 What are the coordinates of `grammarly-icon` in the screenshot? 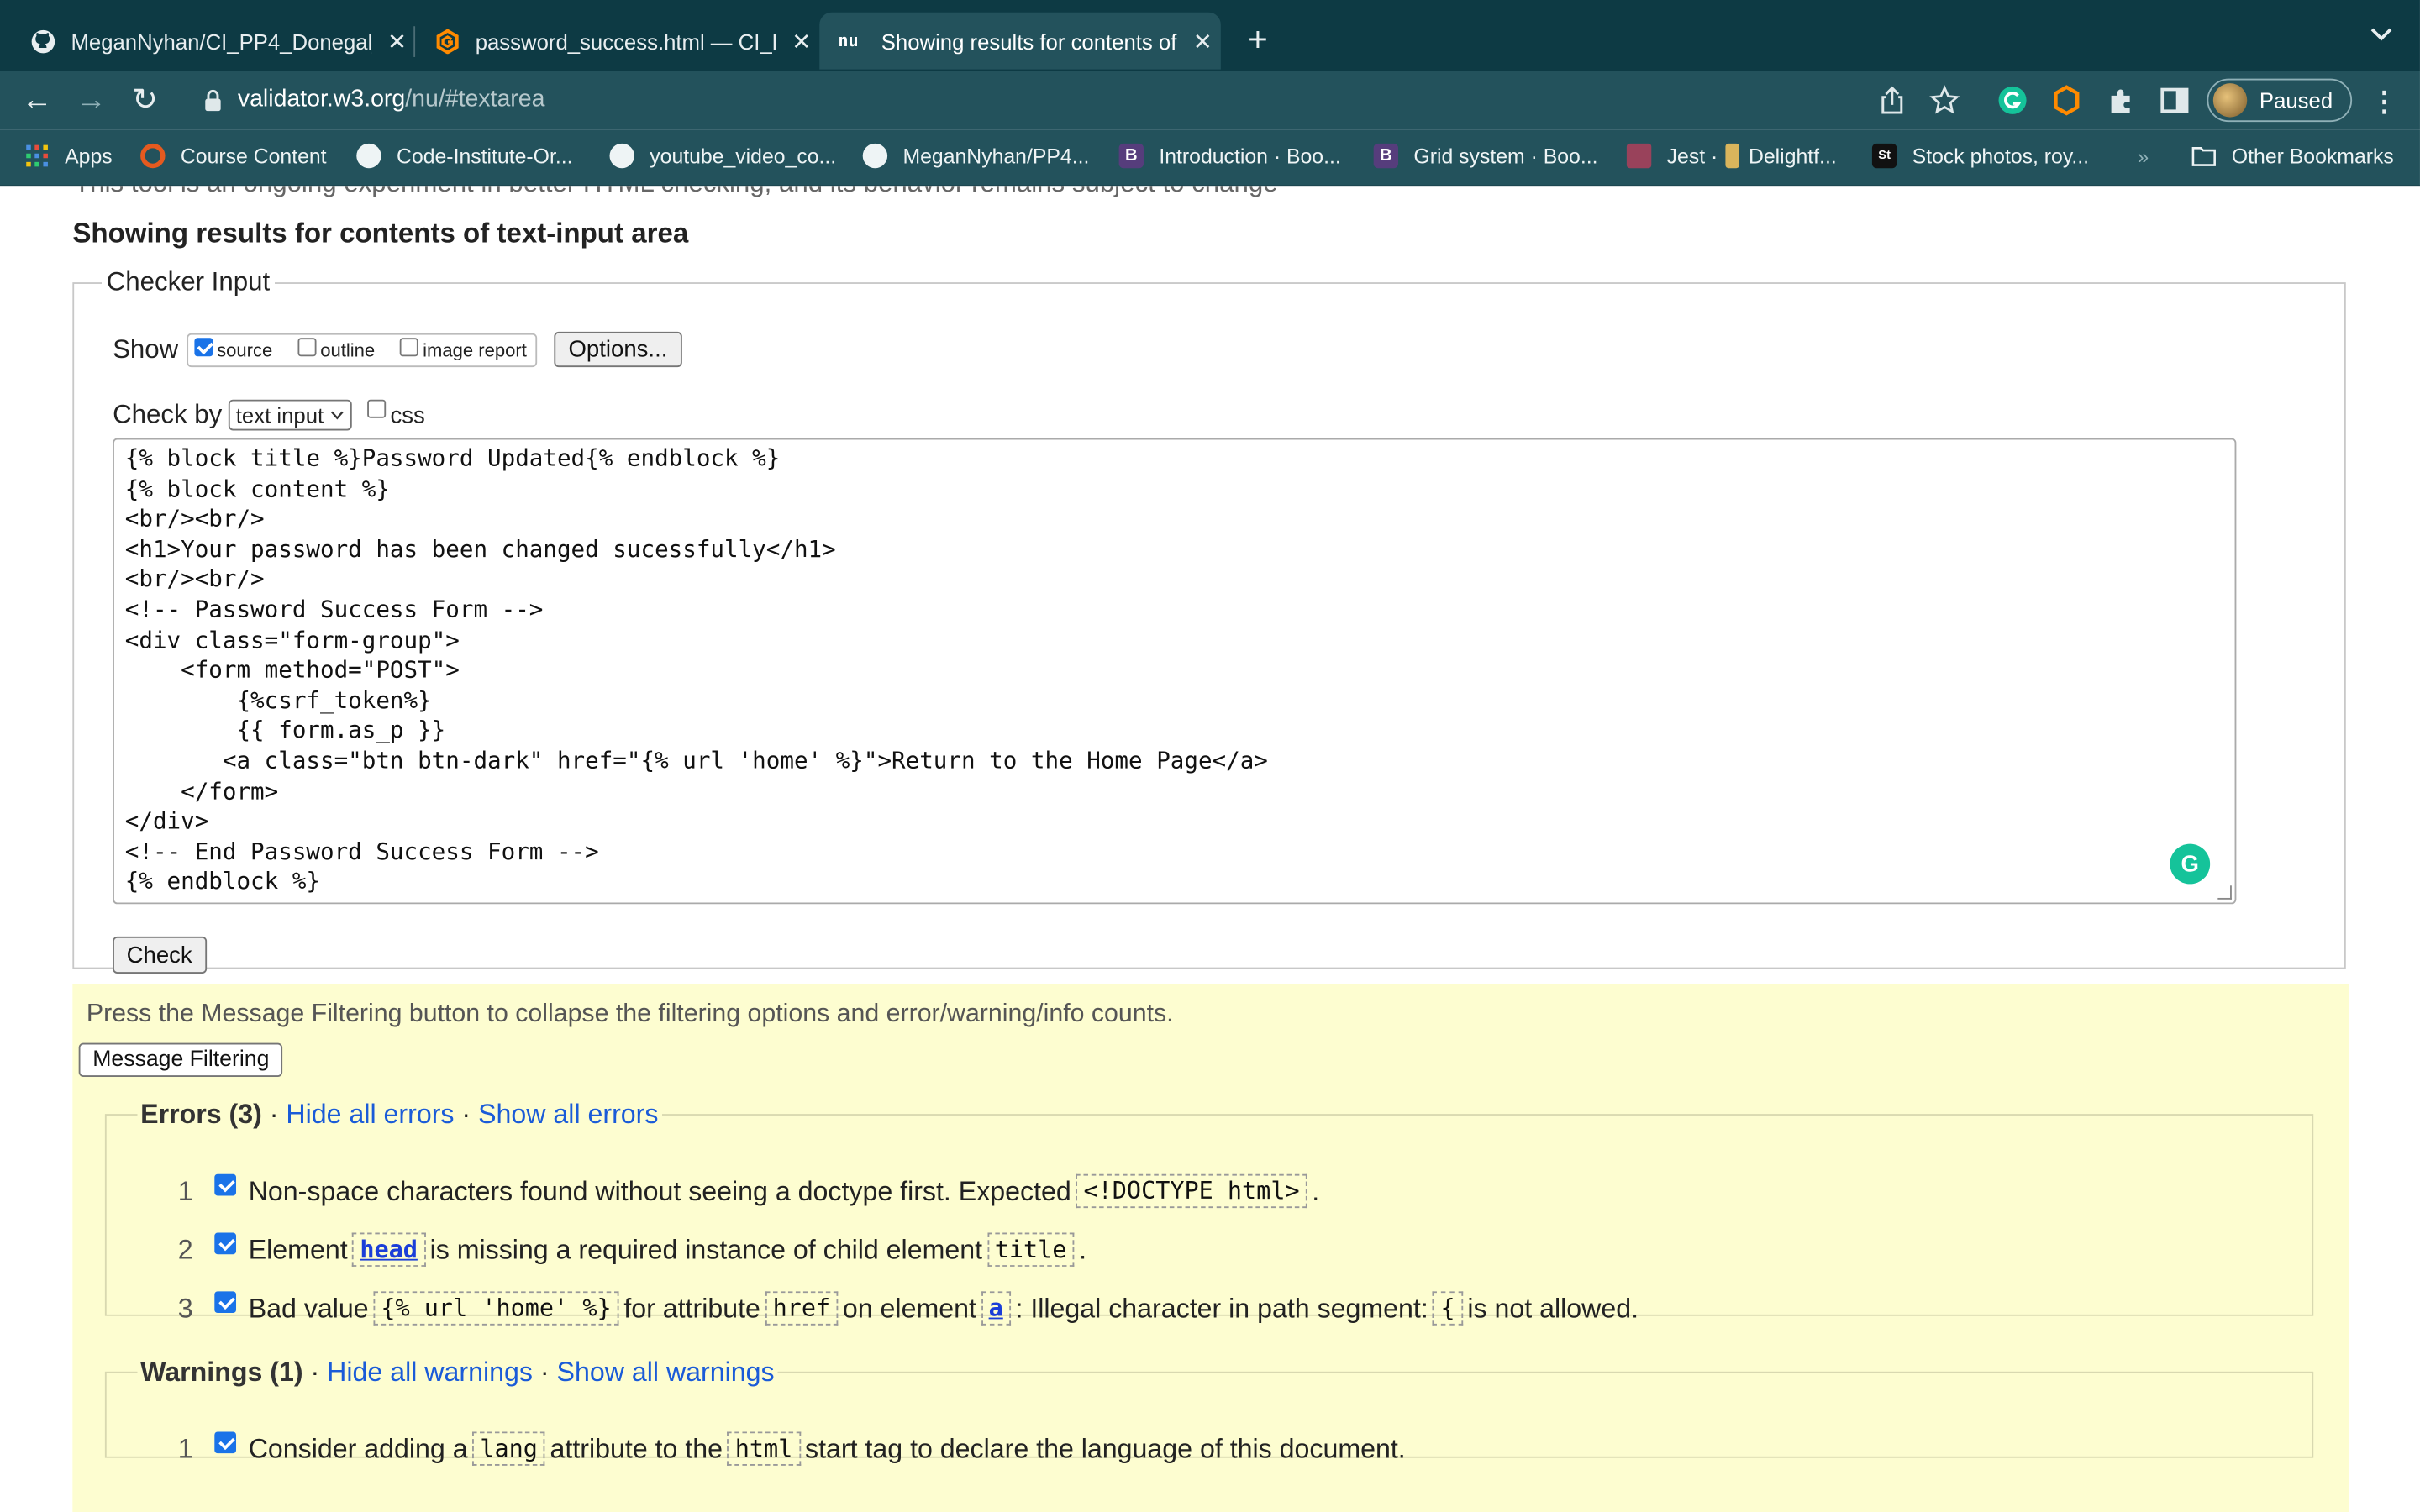 It's located at (2012, 100).